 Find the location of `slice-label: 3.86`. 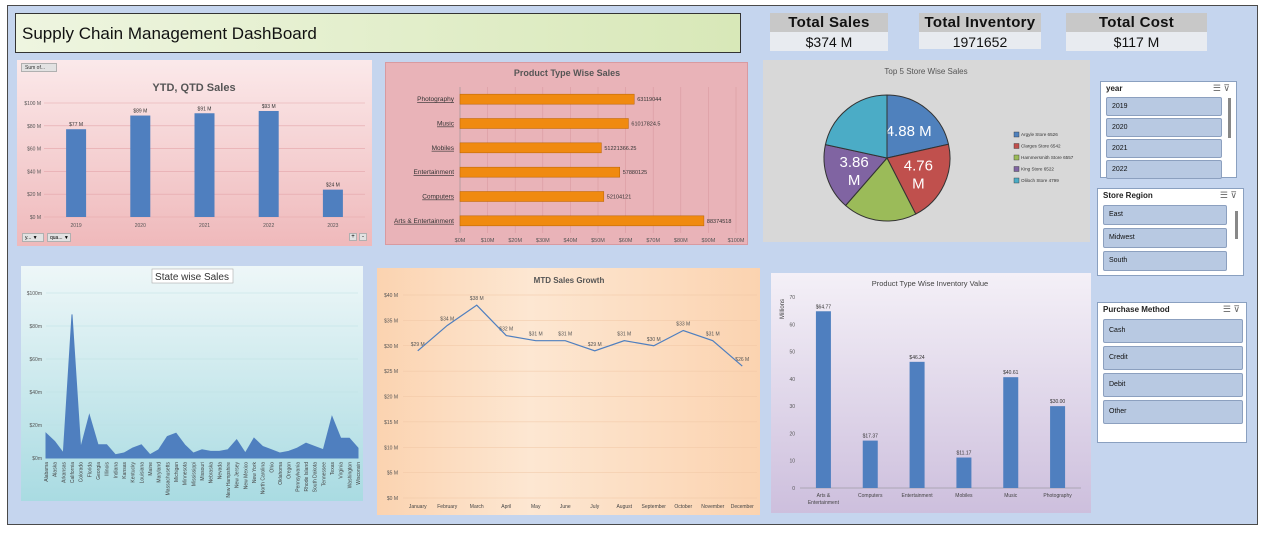

slice-label: 3.86 is located at coordinates (854, 162).